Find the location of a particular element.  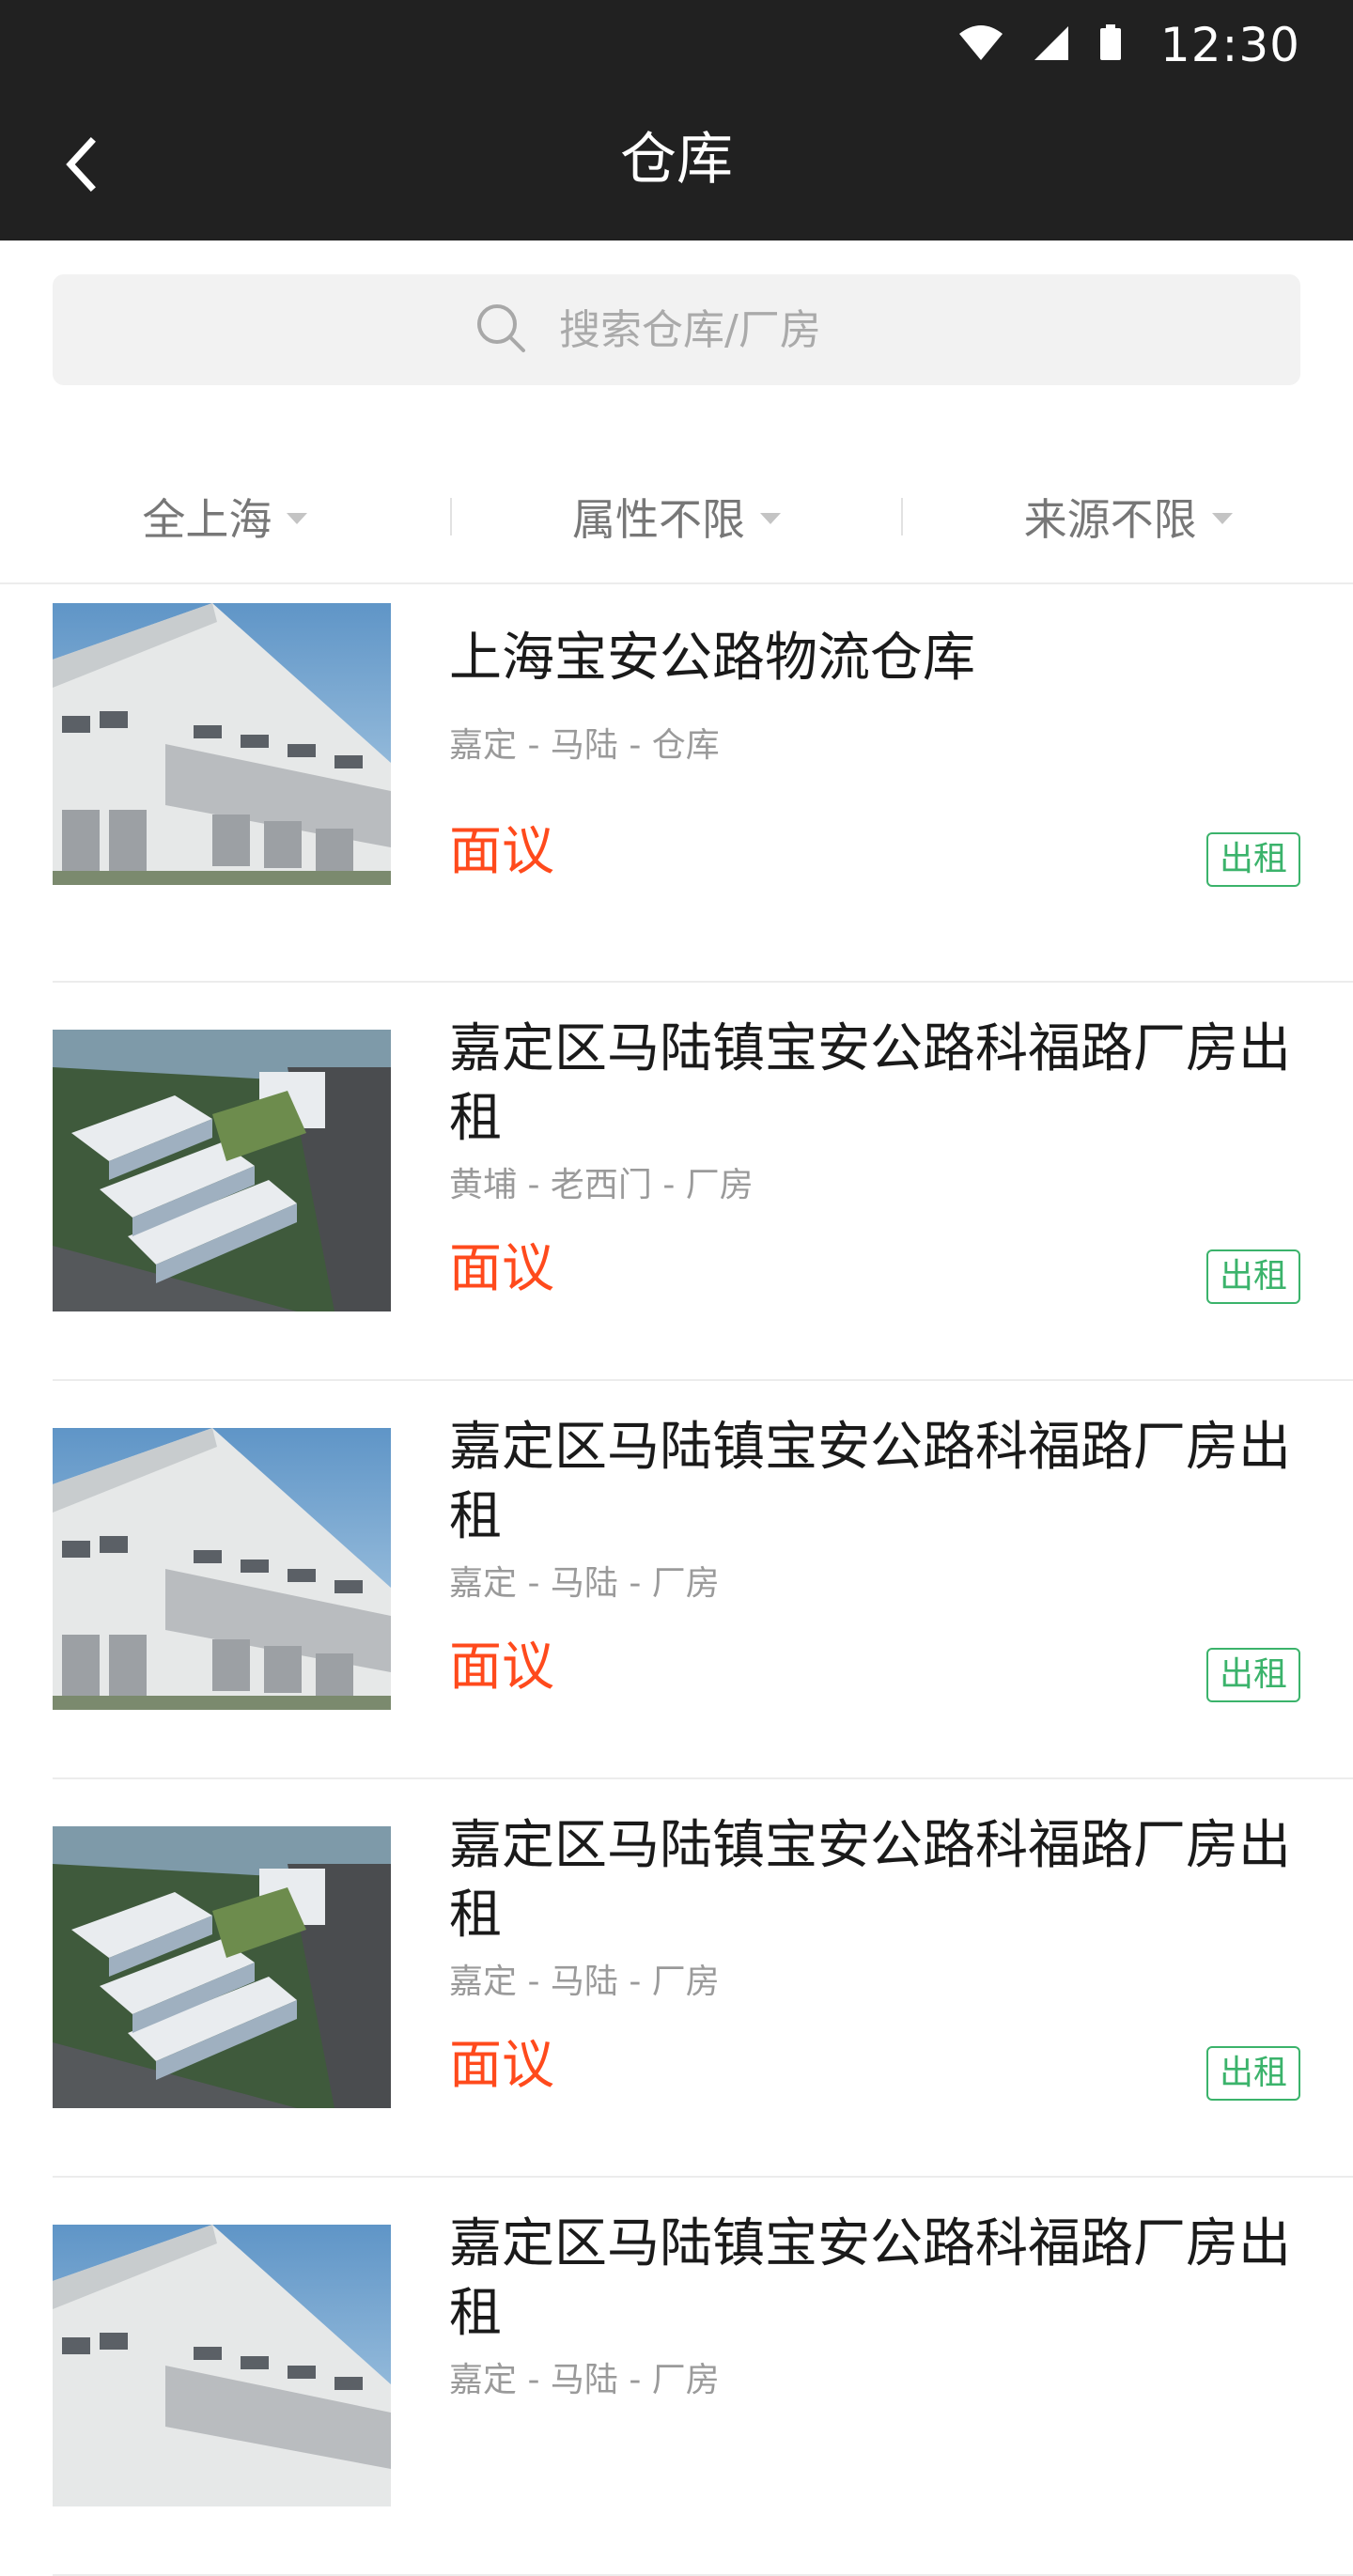

search-icon is located at coordinates (500, 330).